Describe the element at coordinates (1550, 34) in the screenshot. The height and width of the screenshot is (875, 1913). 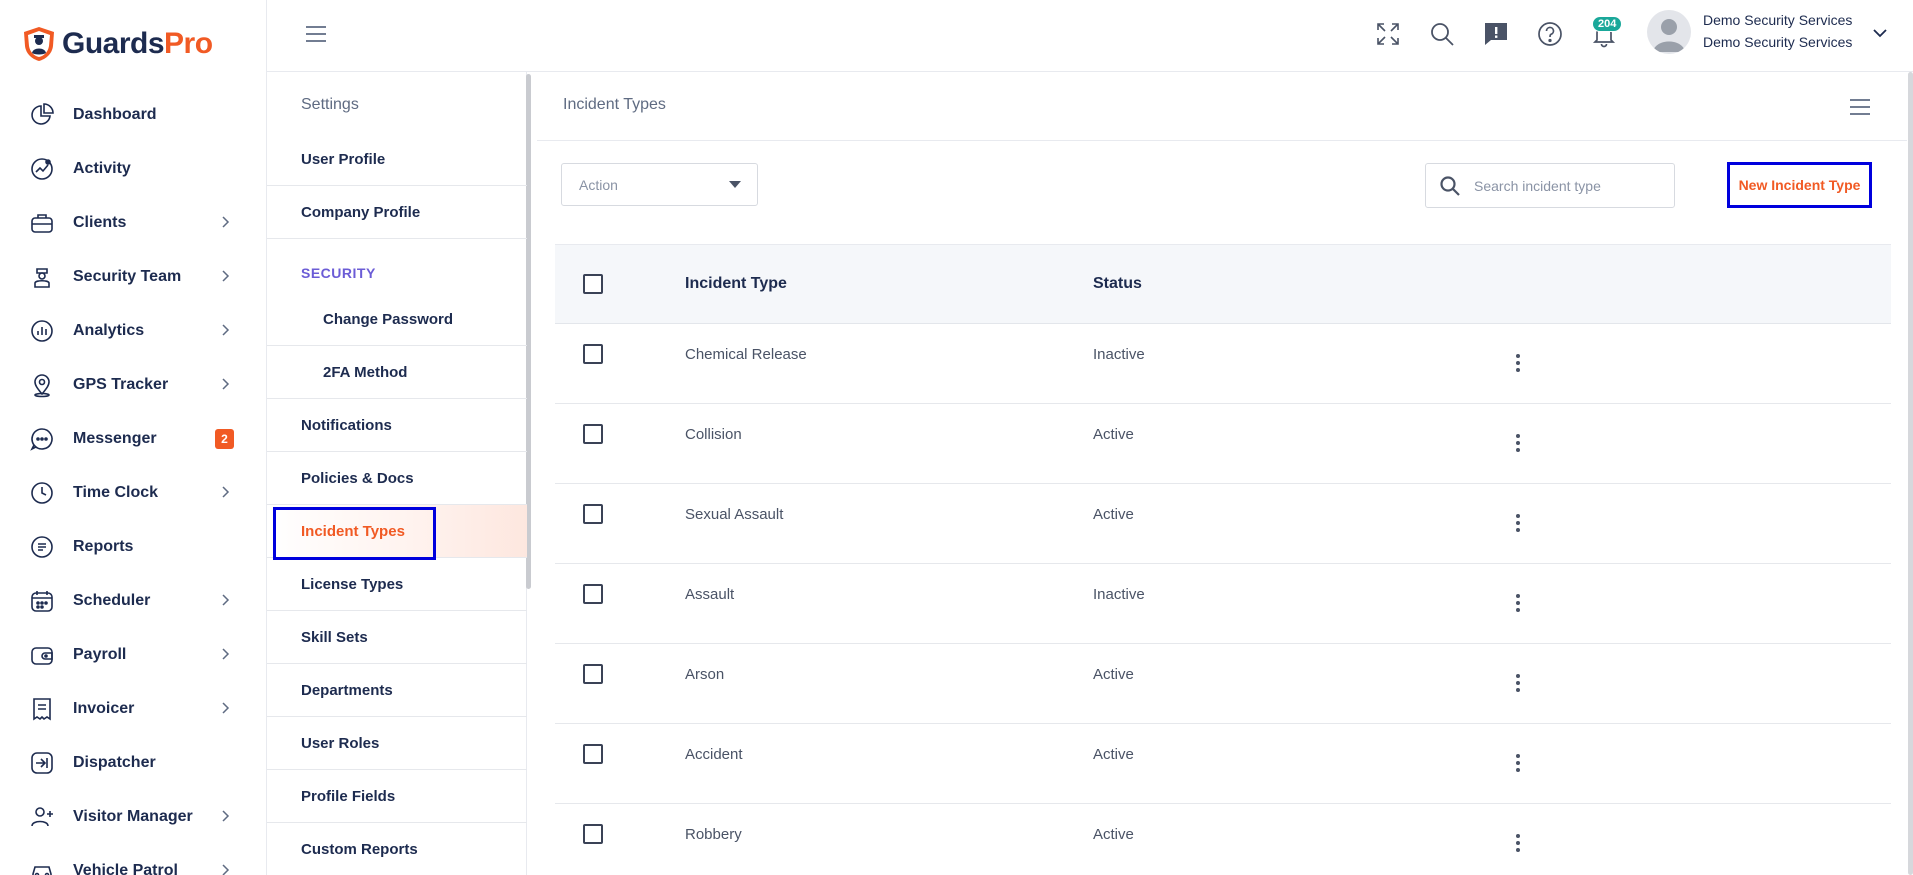
I see `help-icon` at that location.